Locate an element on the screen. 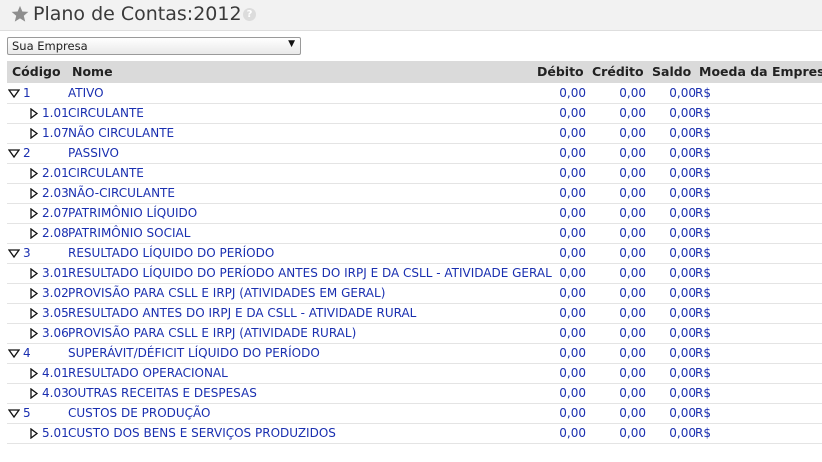  table-row: 4.01 RESULTADO OPERACIONAL 0,00 0,00 0,00 R$ is located at coordinates (414, 374).